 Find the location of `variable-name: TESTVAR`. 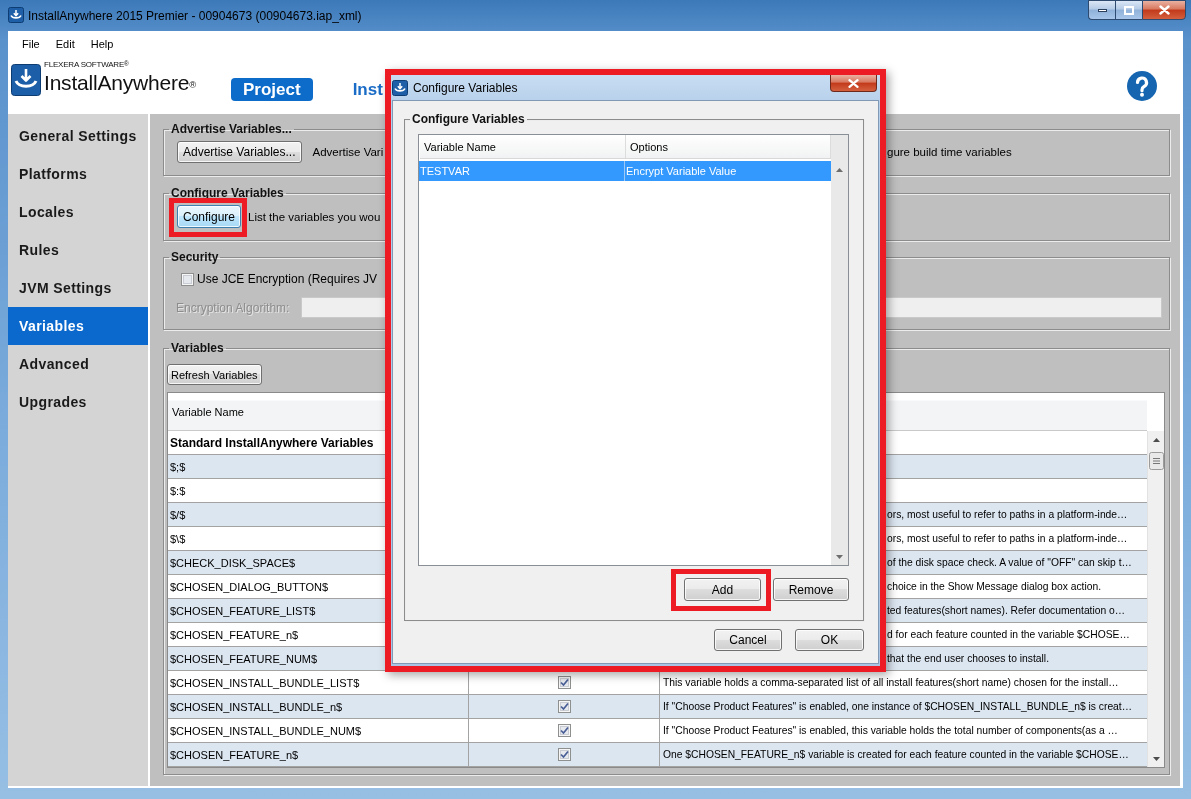

variable-name: TESTVAR is located at coordinates (445, 171).